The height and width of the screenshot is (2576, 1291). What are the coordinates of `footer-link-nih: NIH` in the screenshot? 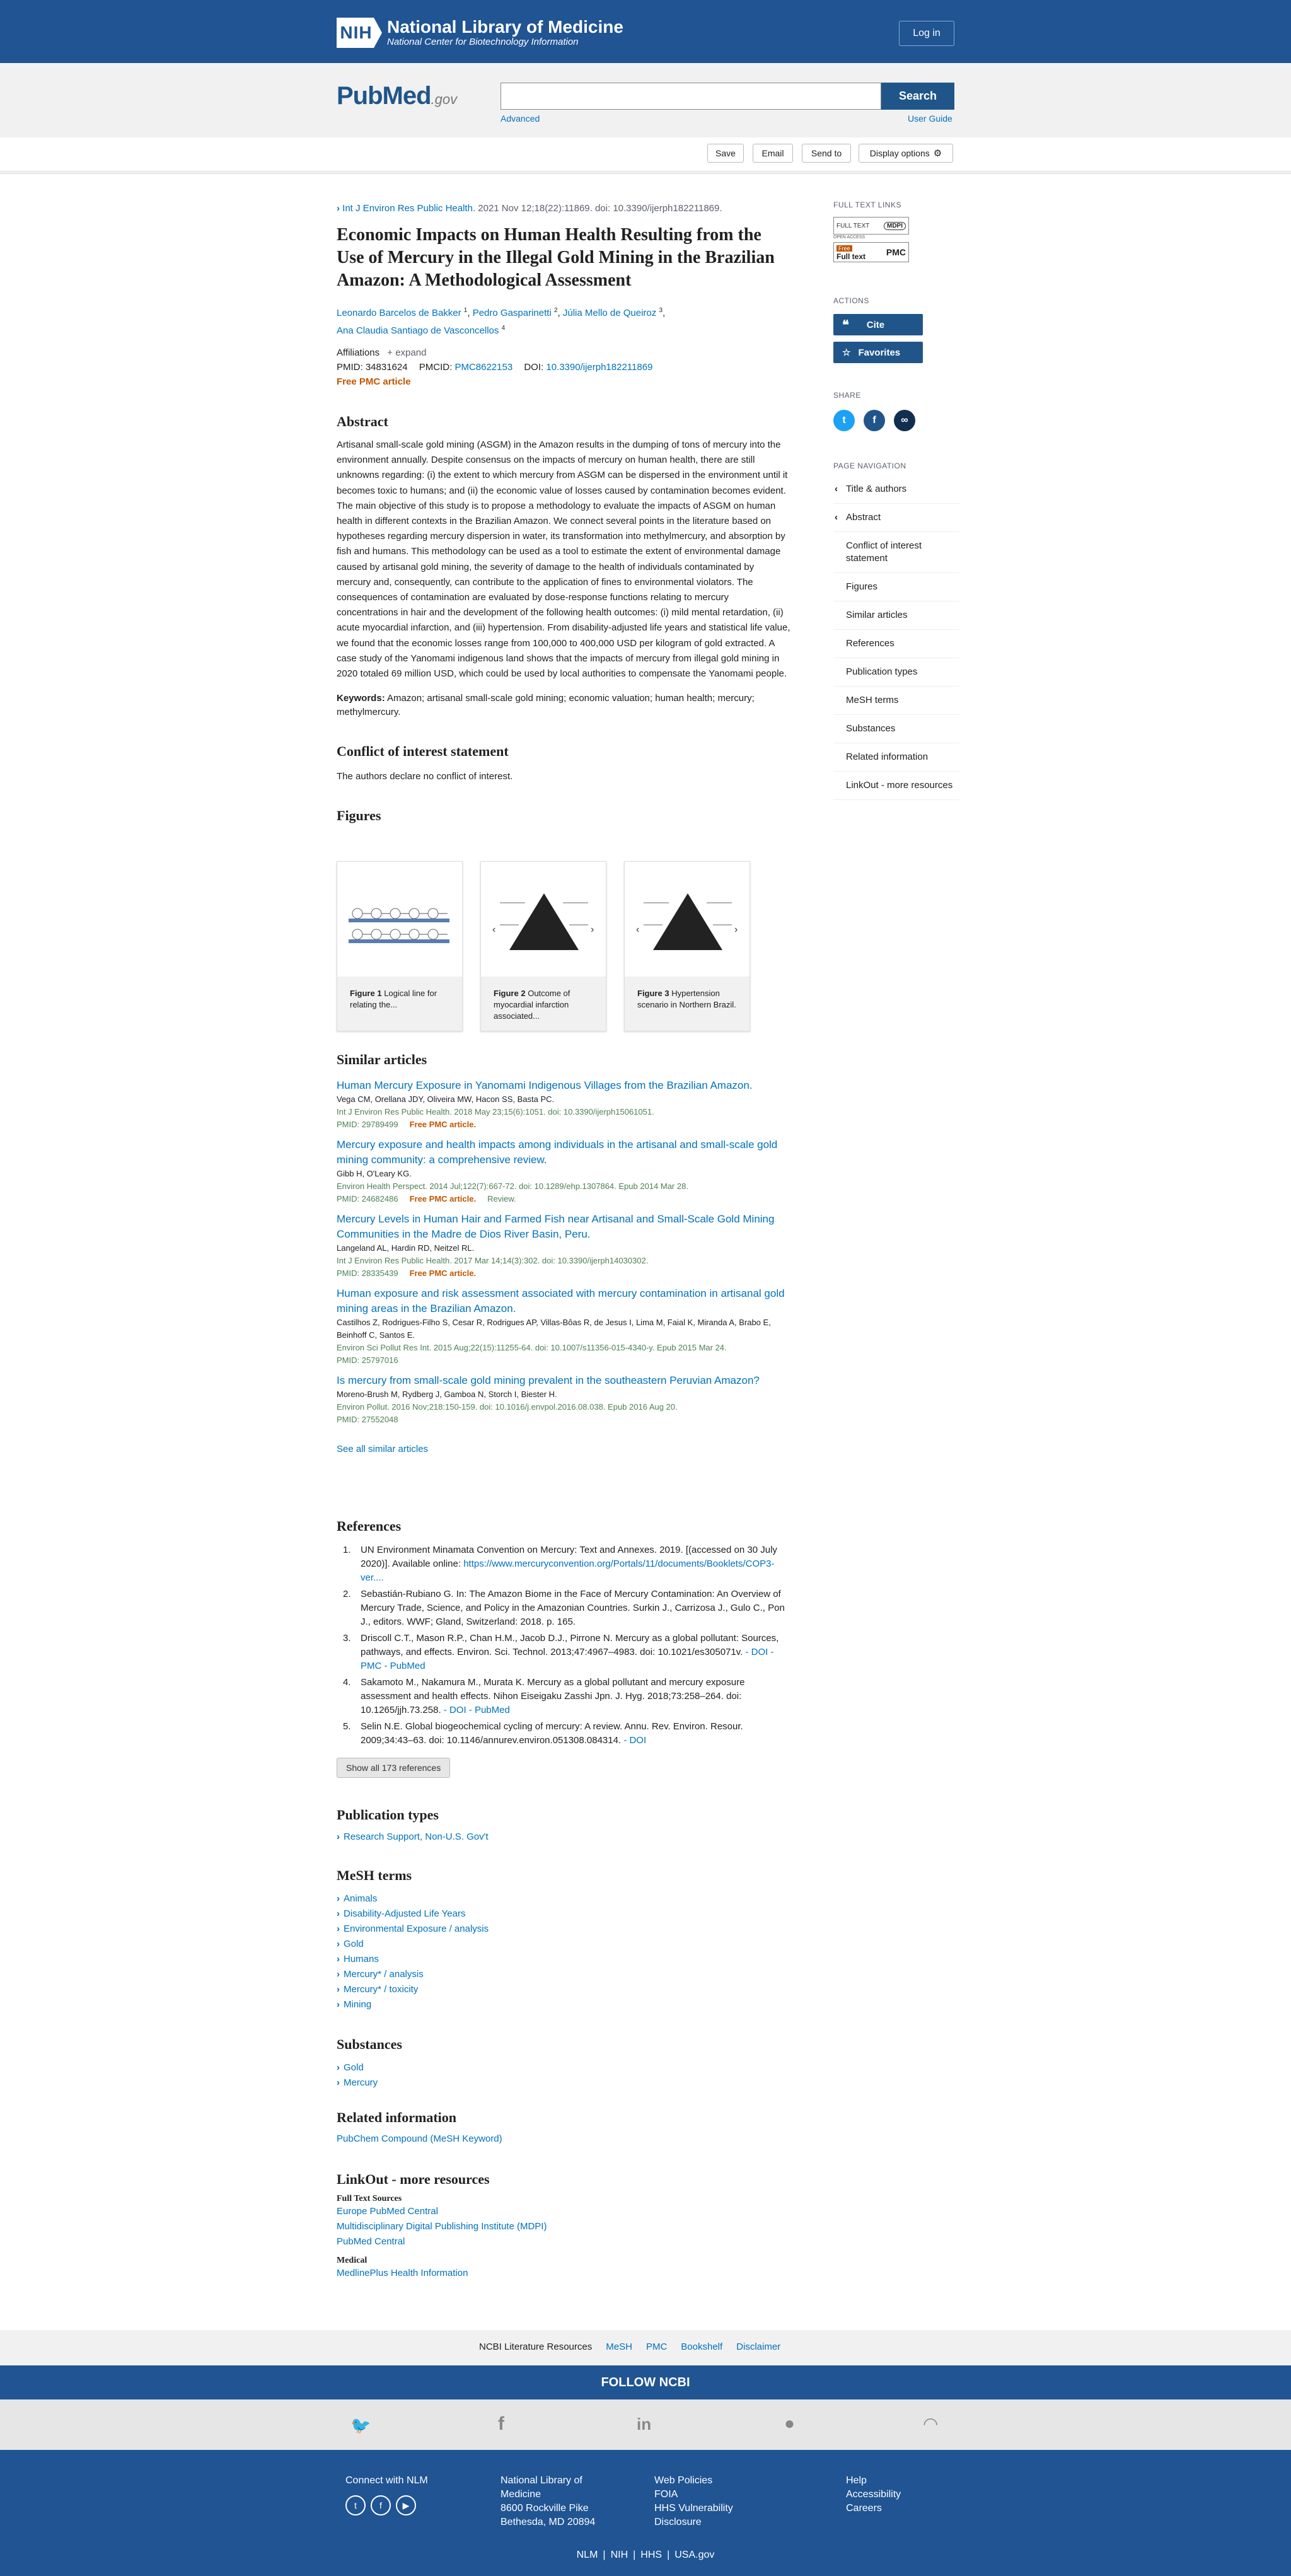 It's located at (619, 2555).